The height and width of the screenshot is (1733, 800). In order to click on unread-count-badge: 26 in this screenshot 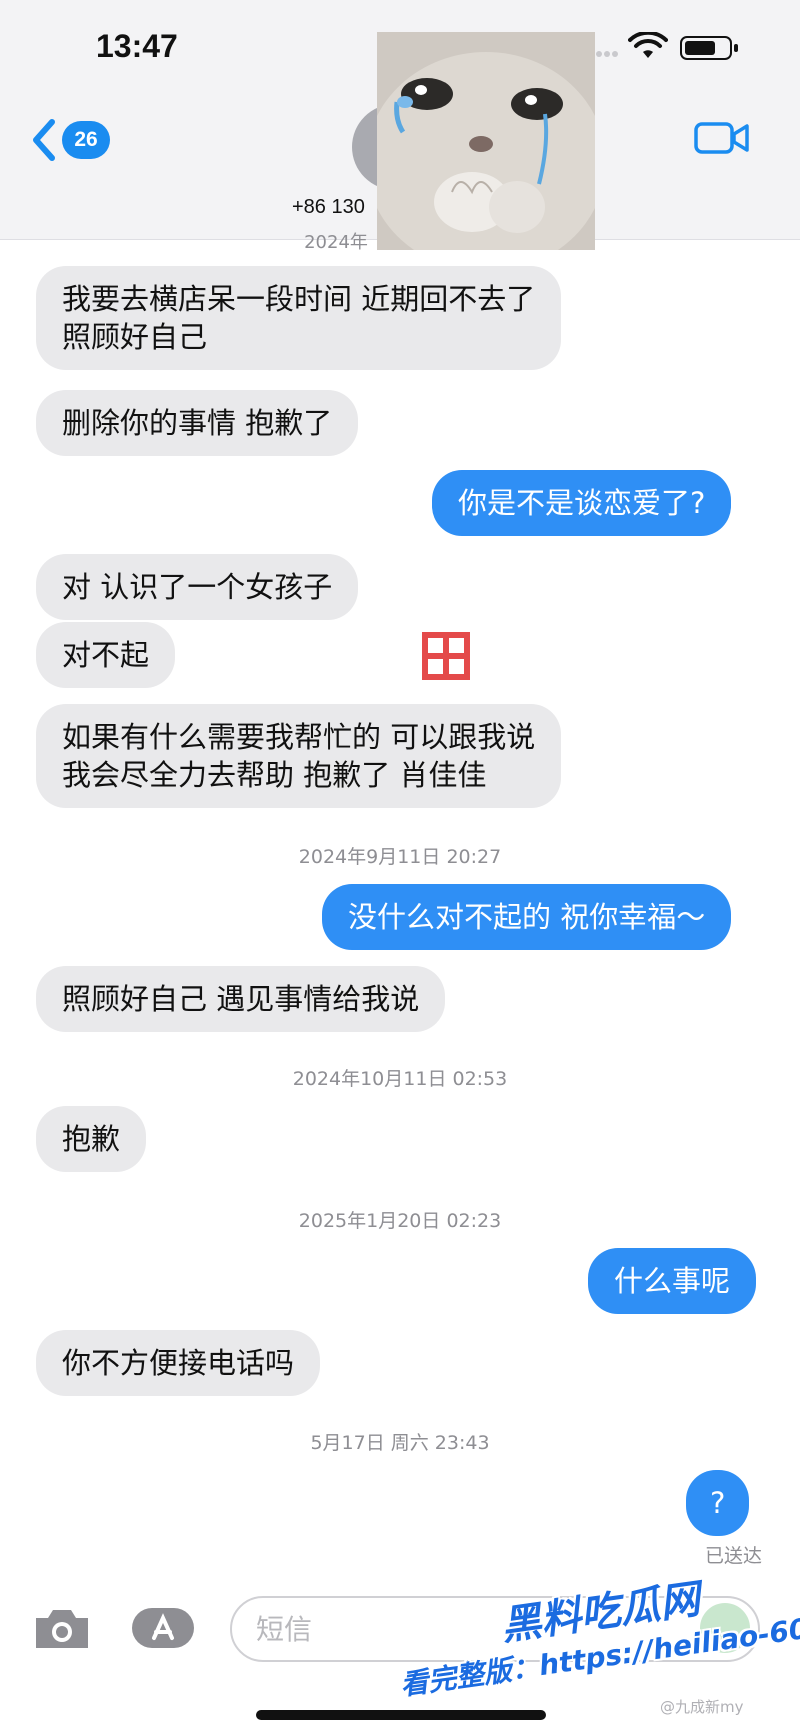, I will do `click(86, 140)`.